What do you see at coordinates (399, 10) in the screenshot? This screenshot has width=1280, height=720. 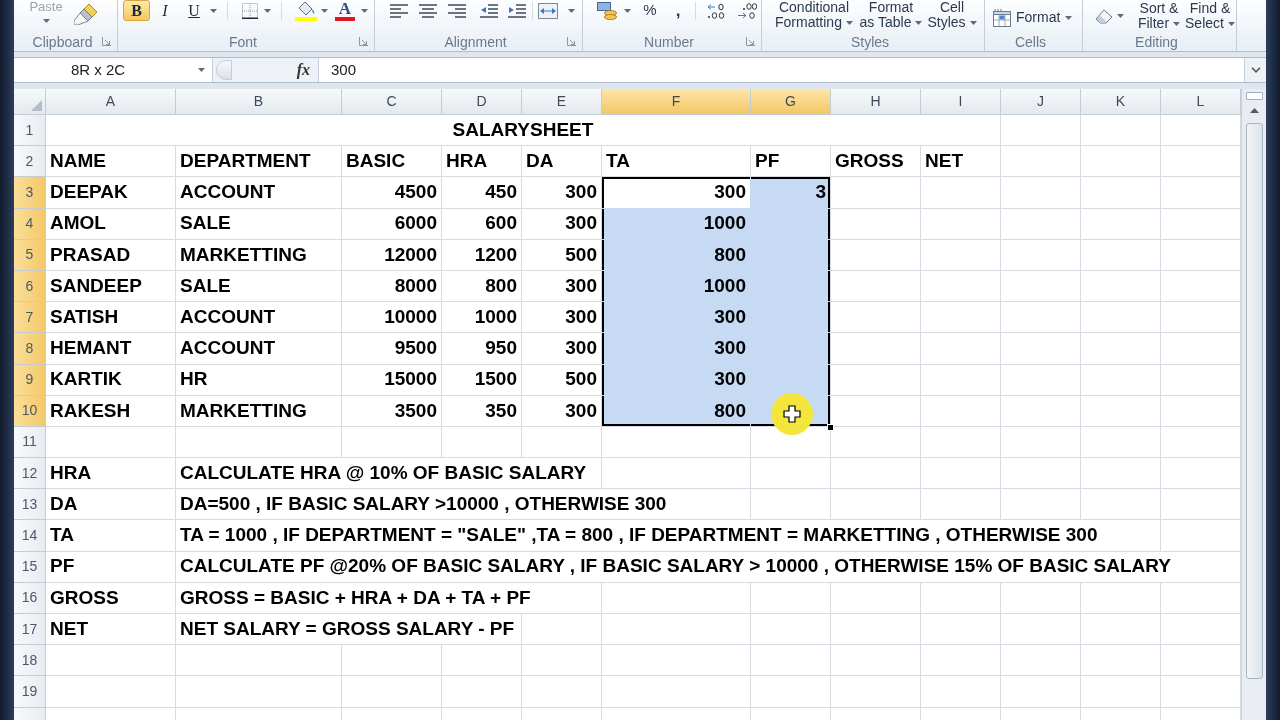 I see `align-left-icon` at bounding box center [399, 10].